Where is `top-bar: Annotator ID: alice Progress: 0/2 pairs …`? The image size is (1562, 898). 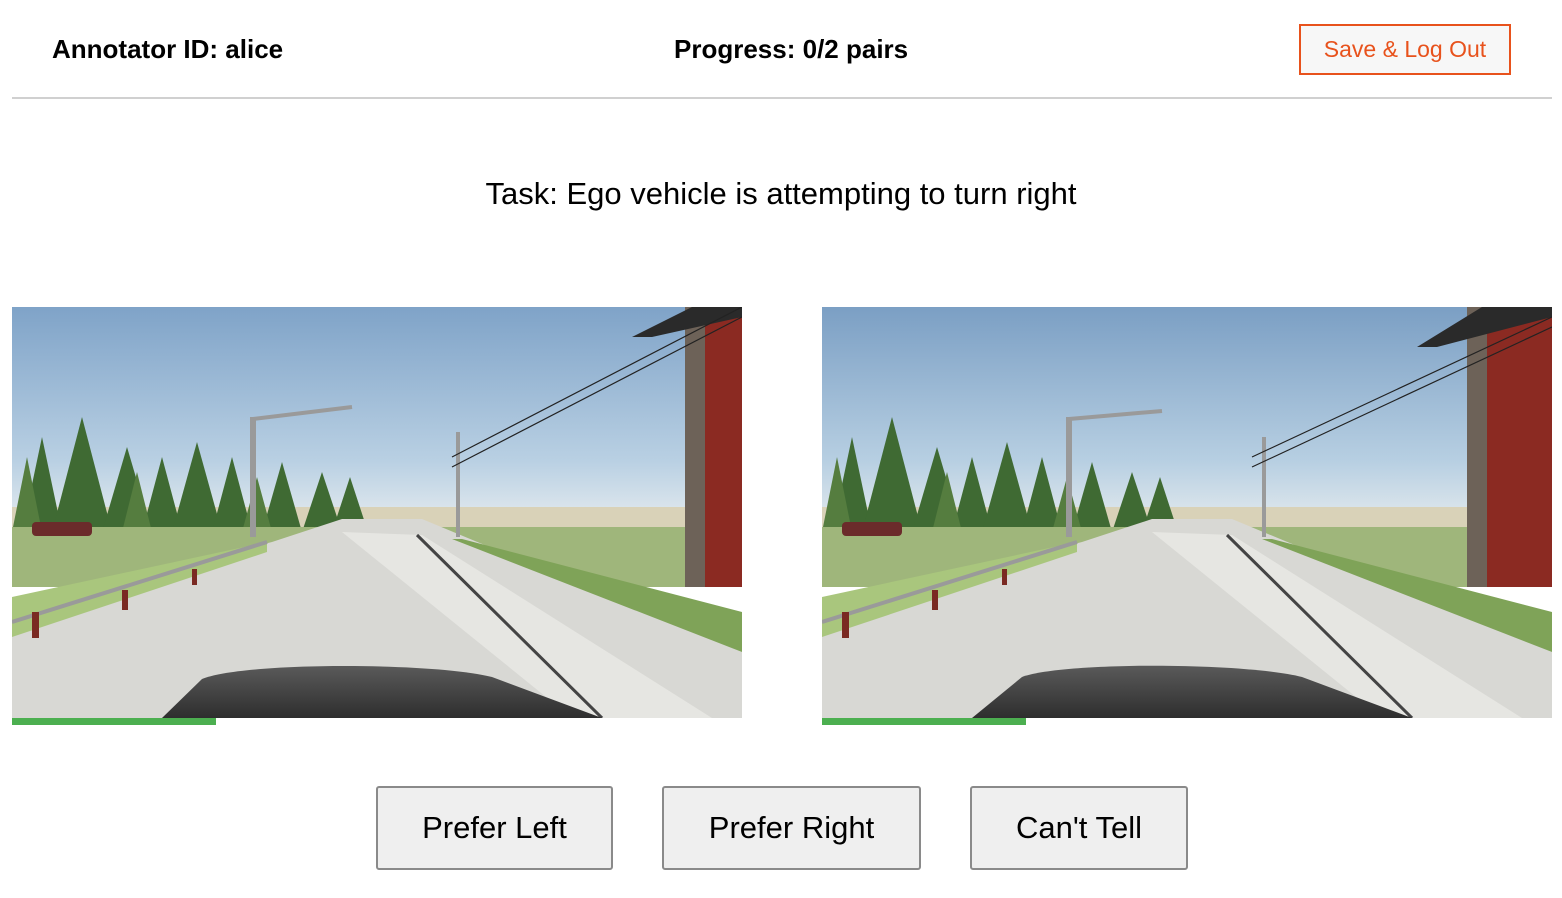 top-bar: Annotator ID: alice Progress: 0/2 pairs … is located at coordinates (782, 49).